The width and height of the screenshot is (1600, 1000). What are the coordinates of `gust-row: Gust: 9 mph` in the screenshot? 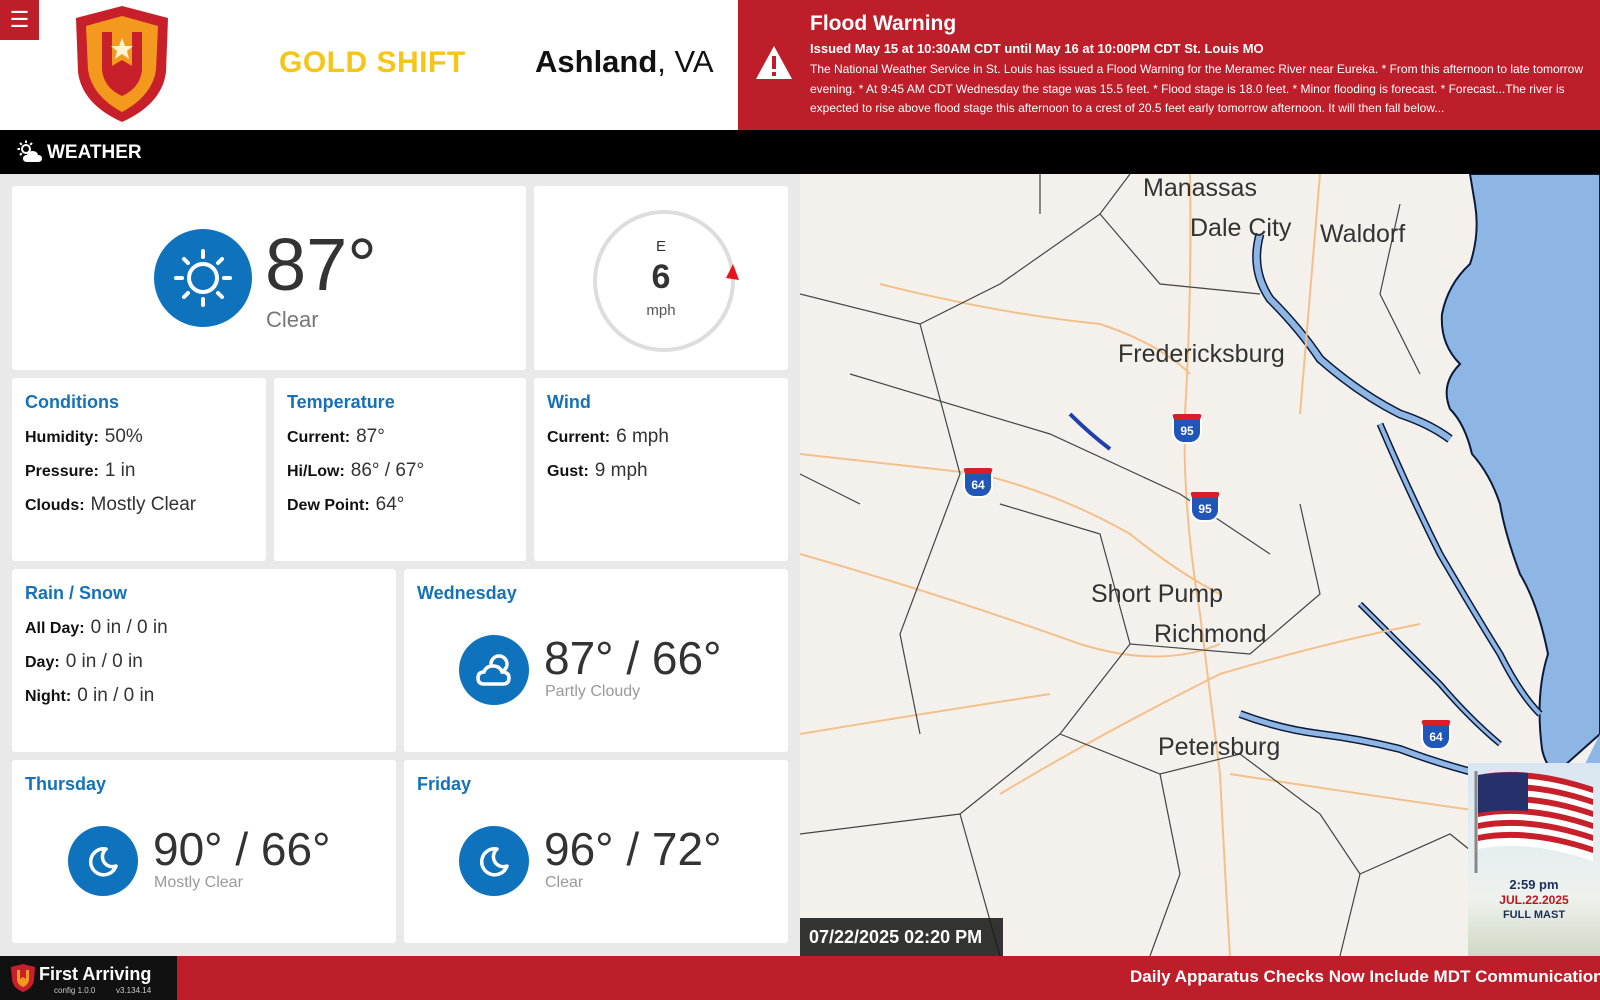 It's located at (597, 471).